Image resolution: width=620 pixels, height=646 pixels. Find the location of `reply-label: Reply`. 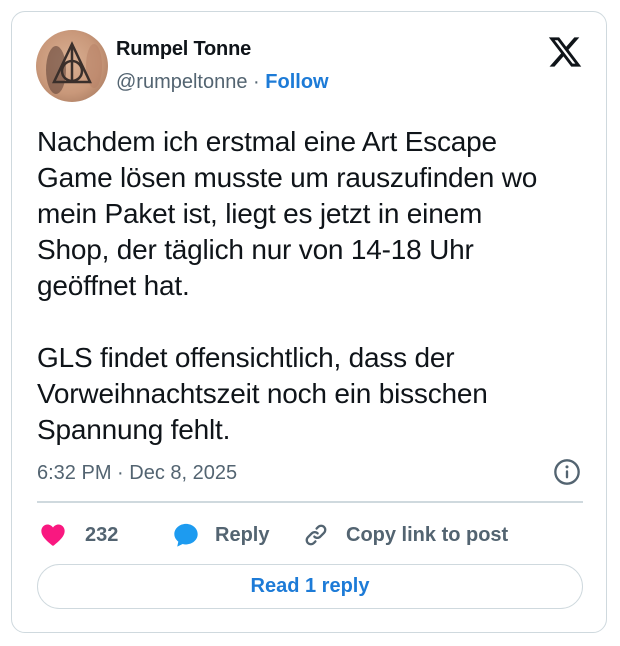

reply-label: Reply is located at coordinates (242, 534).